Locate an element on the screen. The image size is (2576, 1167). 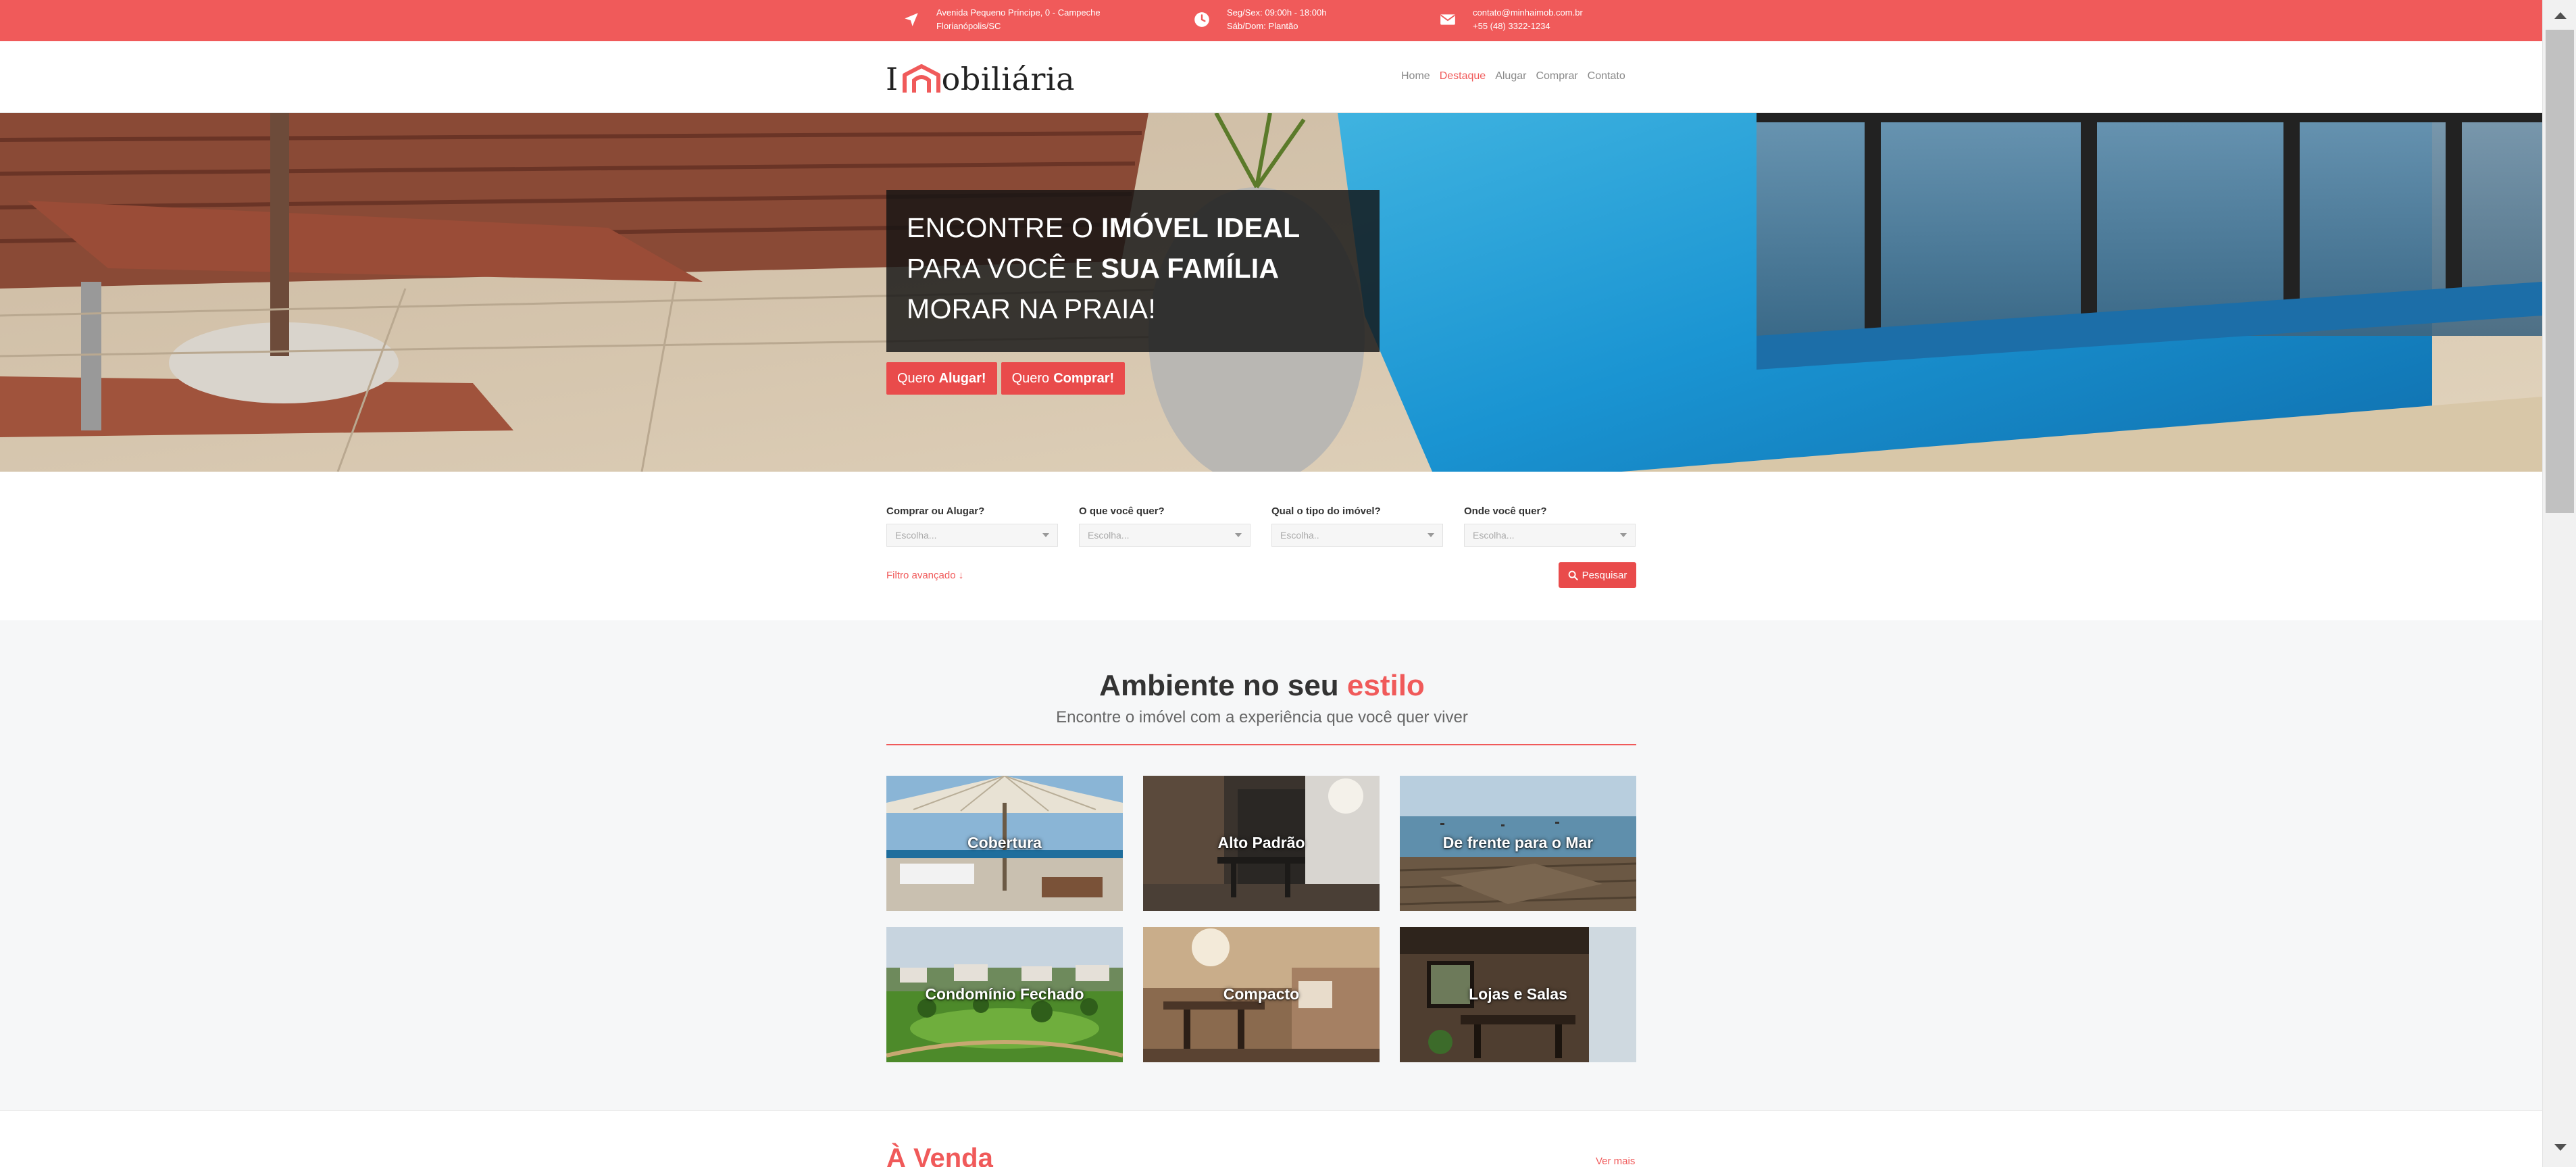
nav-contato: Contato is located at coordinates (1606, 76).